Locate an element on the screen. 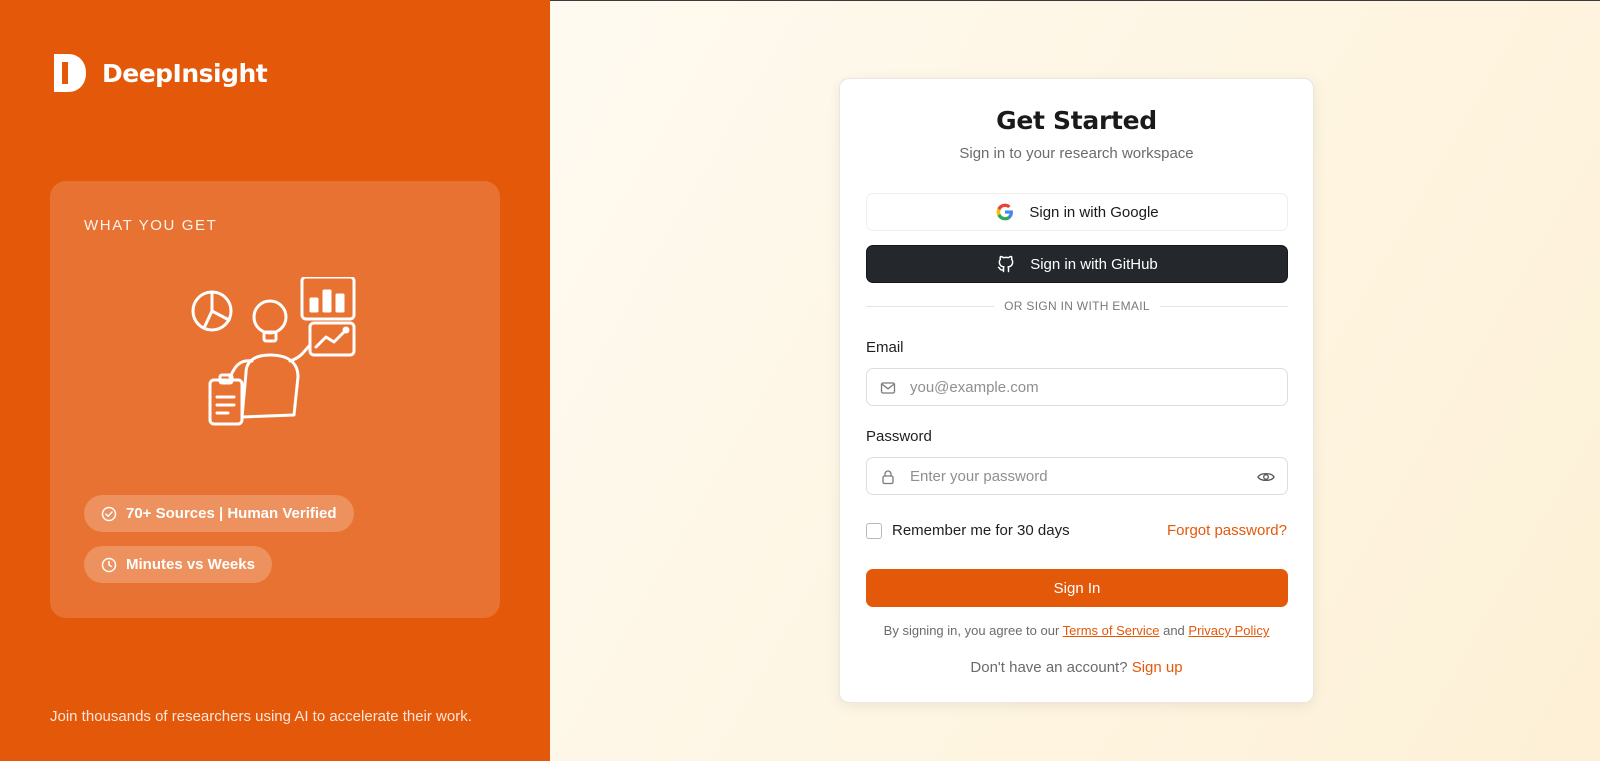  mail-icon is located at coordinates (888, 388).